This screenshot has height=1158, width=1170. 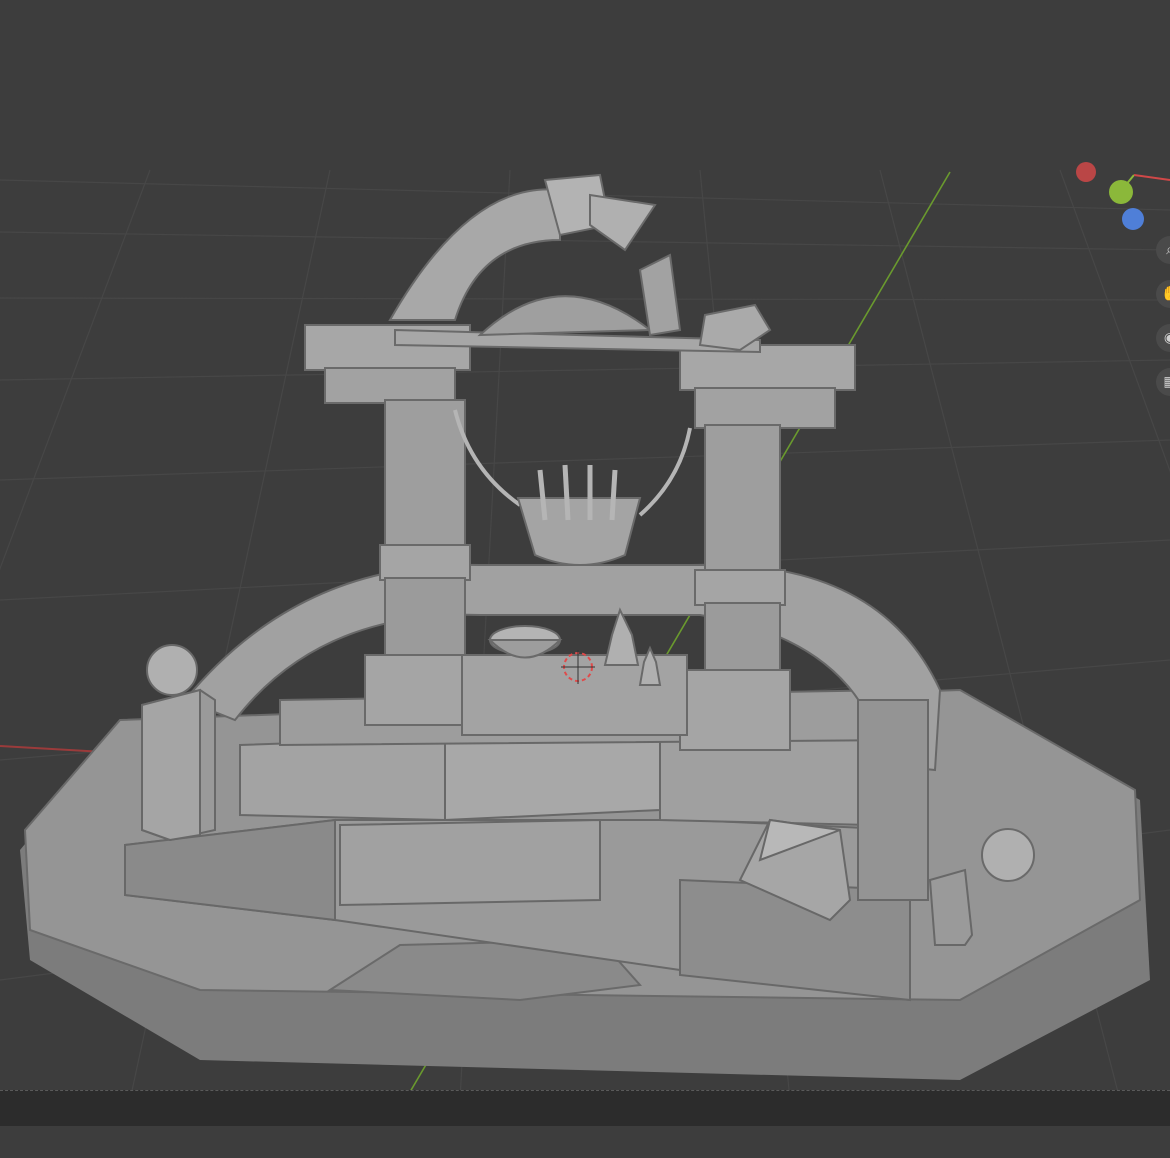 I want to click on zoom-icon: ⌕, so click(x=1163, y=250).